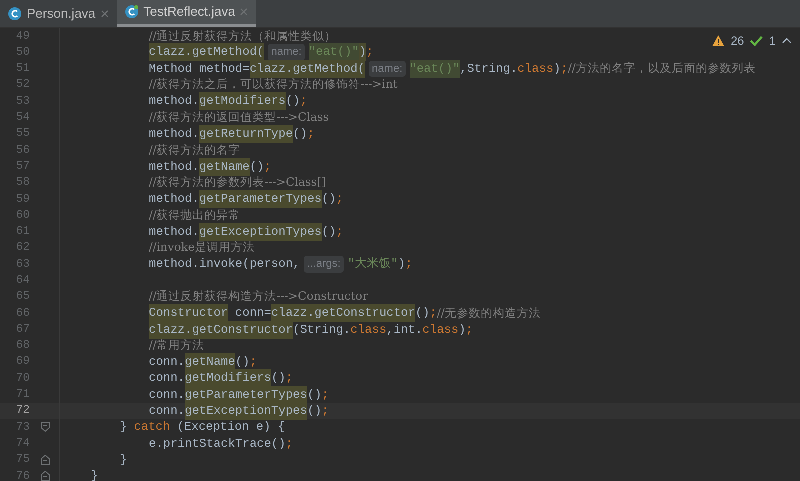 The image size is (800, 481). What do you see at coordinates (246, 411) in the screenshot?
I see `highlighted-code: getExceptionTypes` at bounding box center [246, 411].